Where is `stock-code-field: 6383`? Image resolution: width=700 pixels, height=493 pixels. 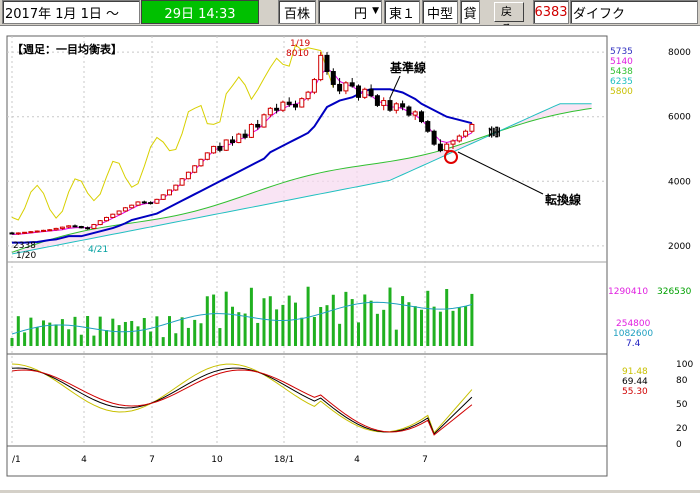
stock-code-field: 6383 is located at coordinates (551, 12).